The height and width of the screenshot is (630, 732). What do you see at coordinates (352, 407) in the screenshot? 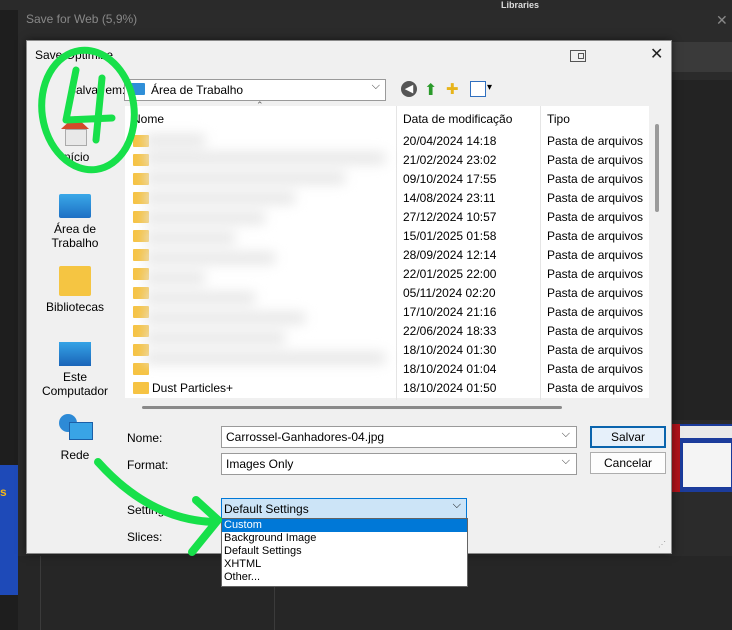
I see `horizontal-scrollbar` at bounding box center [352, 407].